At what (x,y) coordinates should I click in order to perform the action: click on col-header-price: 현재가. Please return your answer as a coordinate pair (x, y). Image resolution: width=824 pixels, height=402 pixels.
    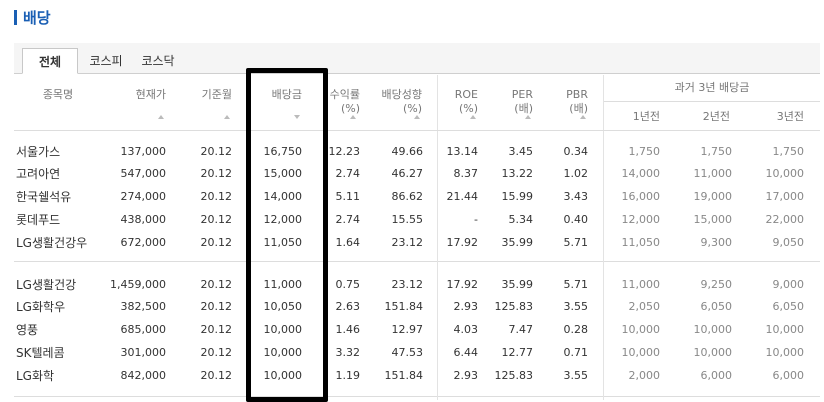
    Looking at the image, I should click on (143, 95).